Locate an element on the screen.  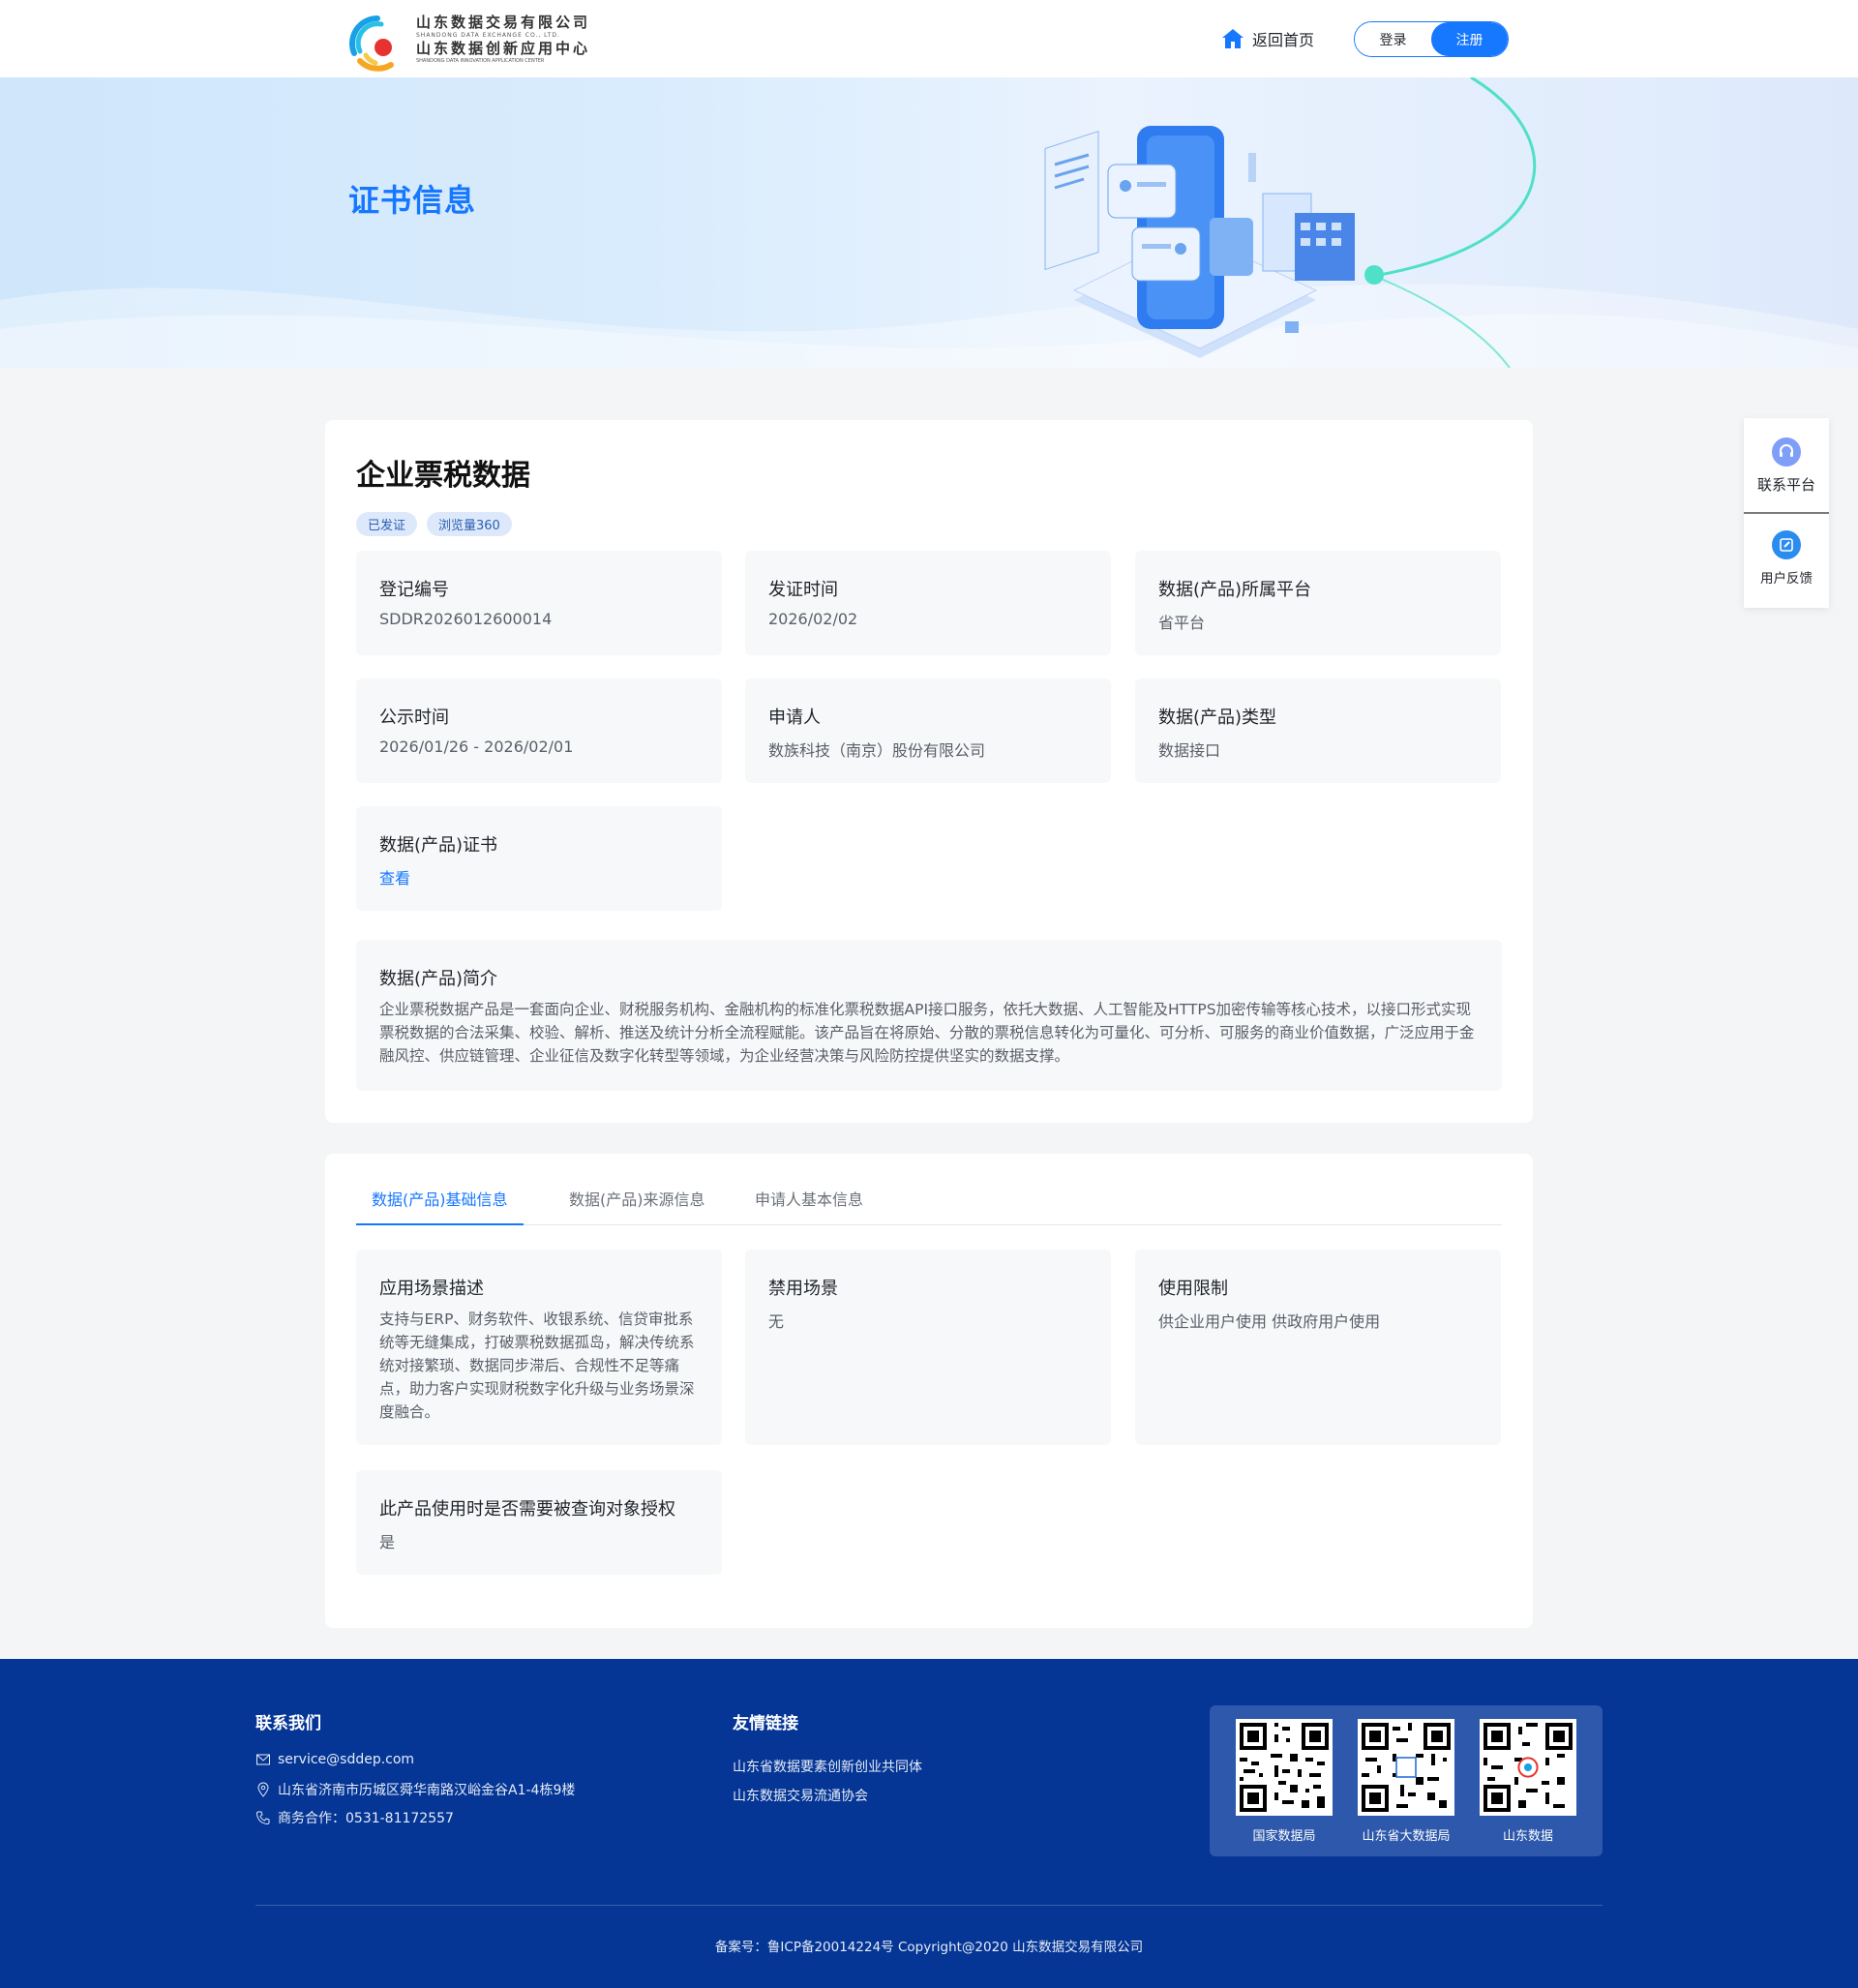
page-title: 证书信息 is located at coordinates (412, 200).